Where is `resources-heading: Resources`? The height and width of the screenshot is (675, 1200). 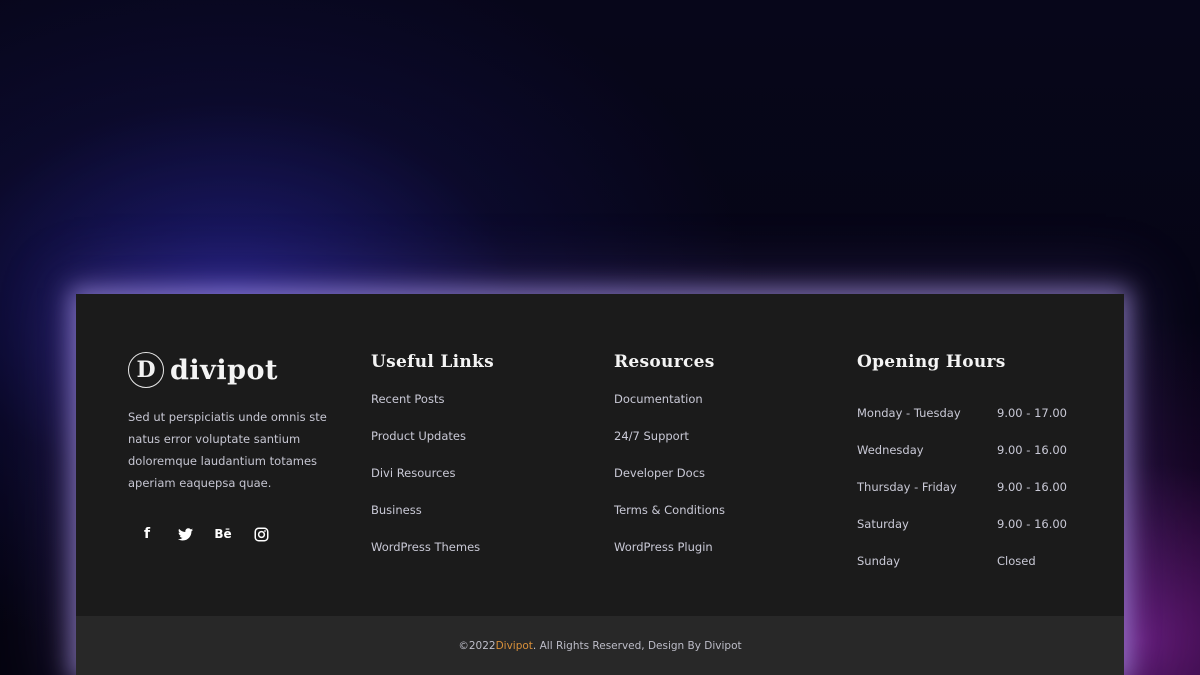
resources-heading: Resources is located at coordinates (664, 362).